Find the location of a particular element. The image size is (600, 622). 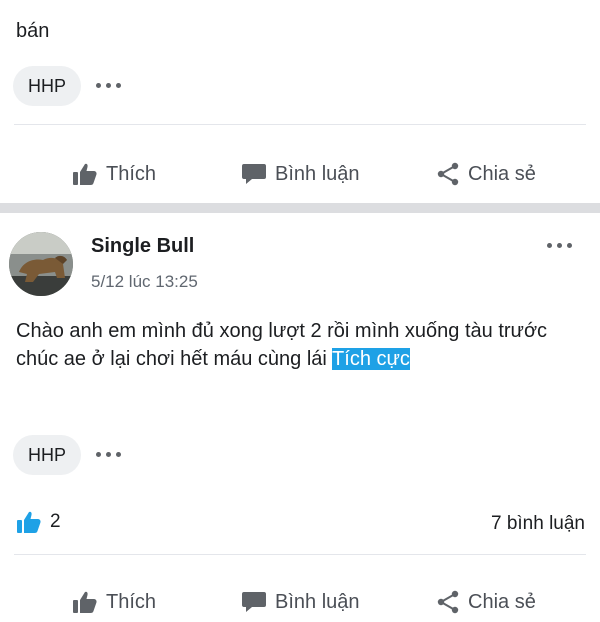

post2-share-label: Chia sẻ is located at coordinates (502, 601).